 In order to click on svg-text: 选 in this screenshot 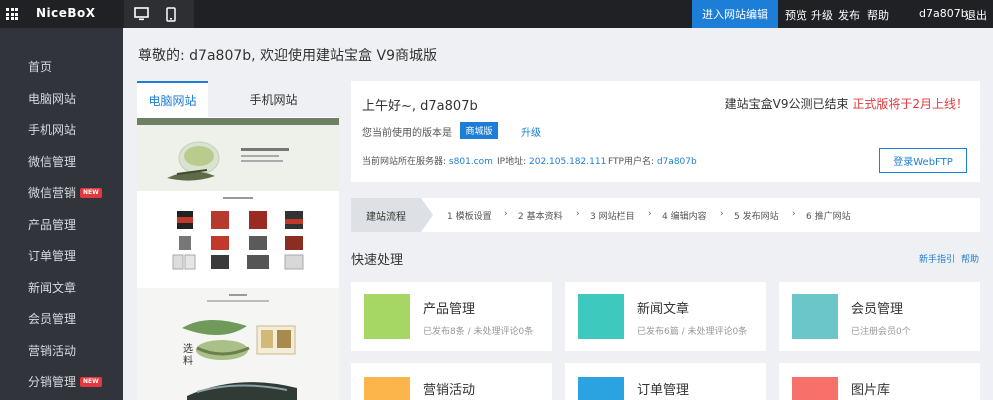, I will do `click(188, 348)`.